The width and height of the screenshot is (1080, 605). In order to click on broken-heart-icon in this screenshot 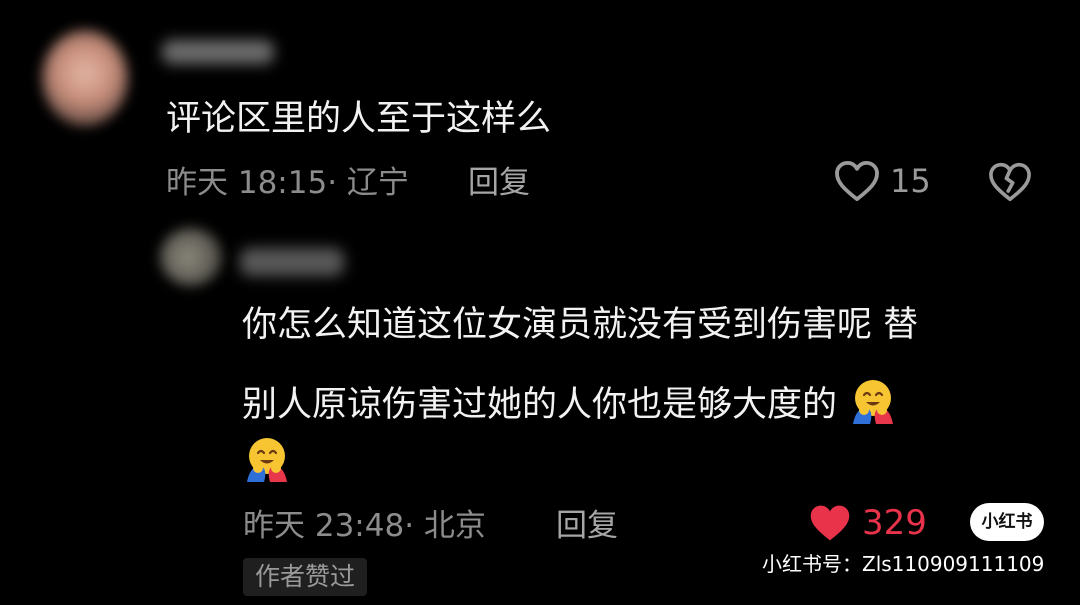, I will do `click(1010, 182)`.